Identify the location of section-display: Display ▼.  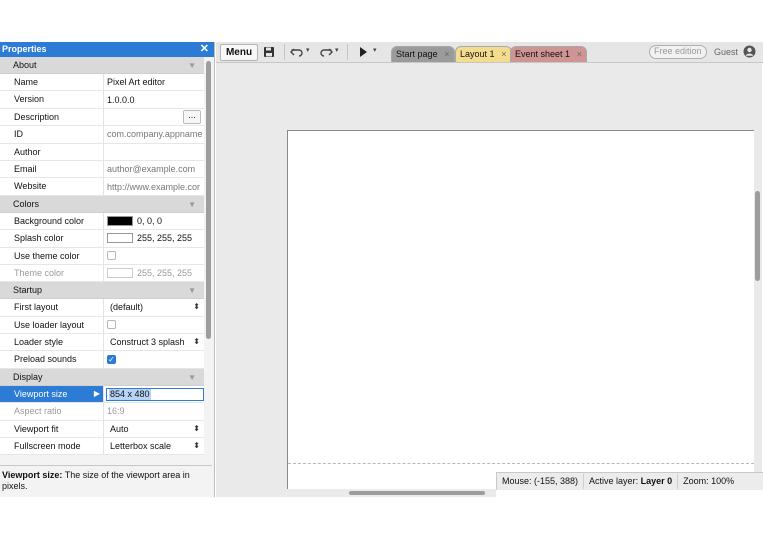
(102, 377).